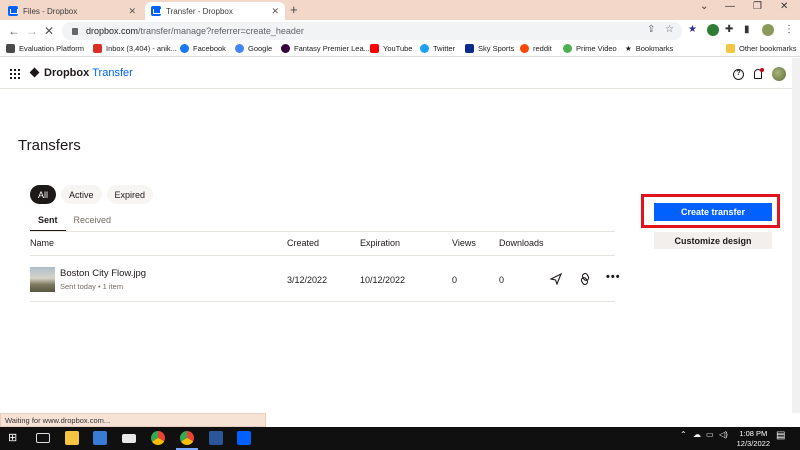  Describe the element at coordinates (651, 29) in the screenshot. I see `share-icon: ⇪` at that location.